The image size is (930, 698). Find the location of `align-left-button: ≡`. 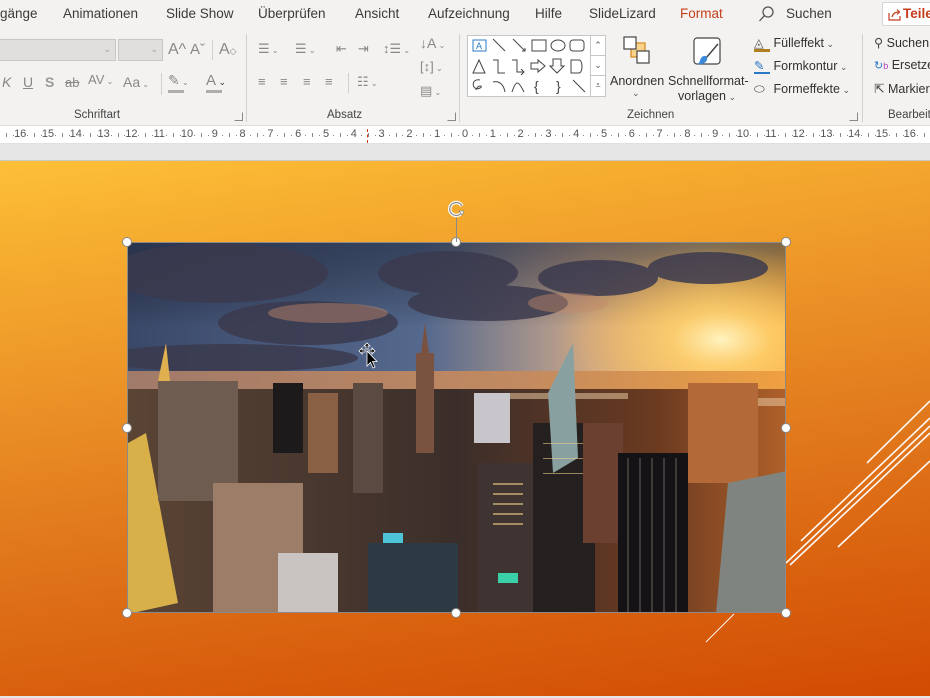

align-left-button: ≡ is located at coordinates (262, 81).